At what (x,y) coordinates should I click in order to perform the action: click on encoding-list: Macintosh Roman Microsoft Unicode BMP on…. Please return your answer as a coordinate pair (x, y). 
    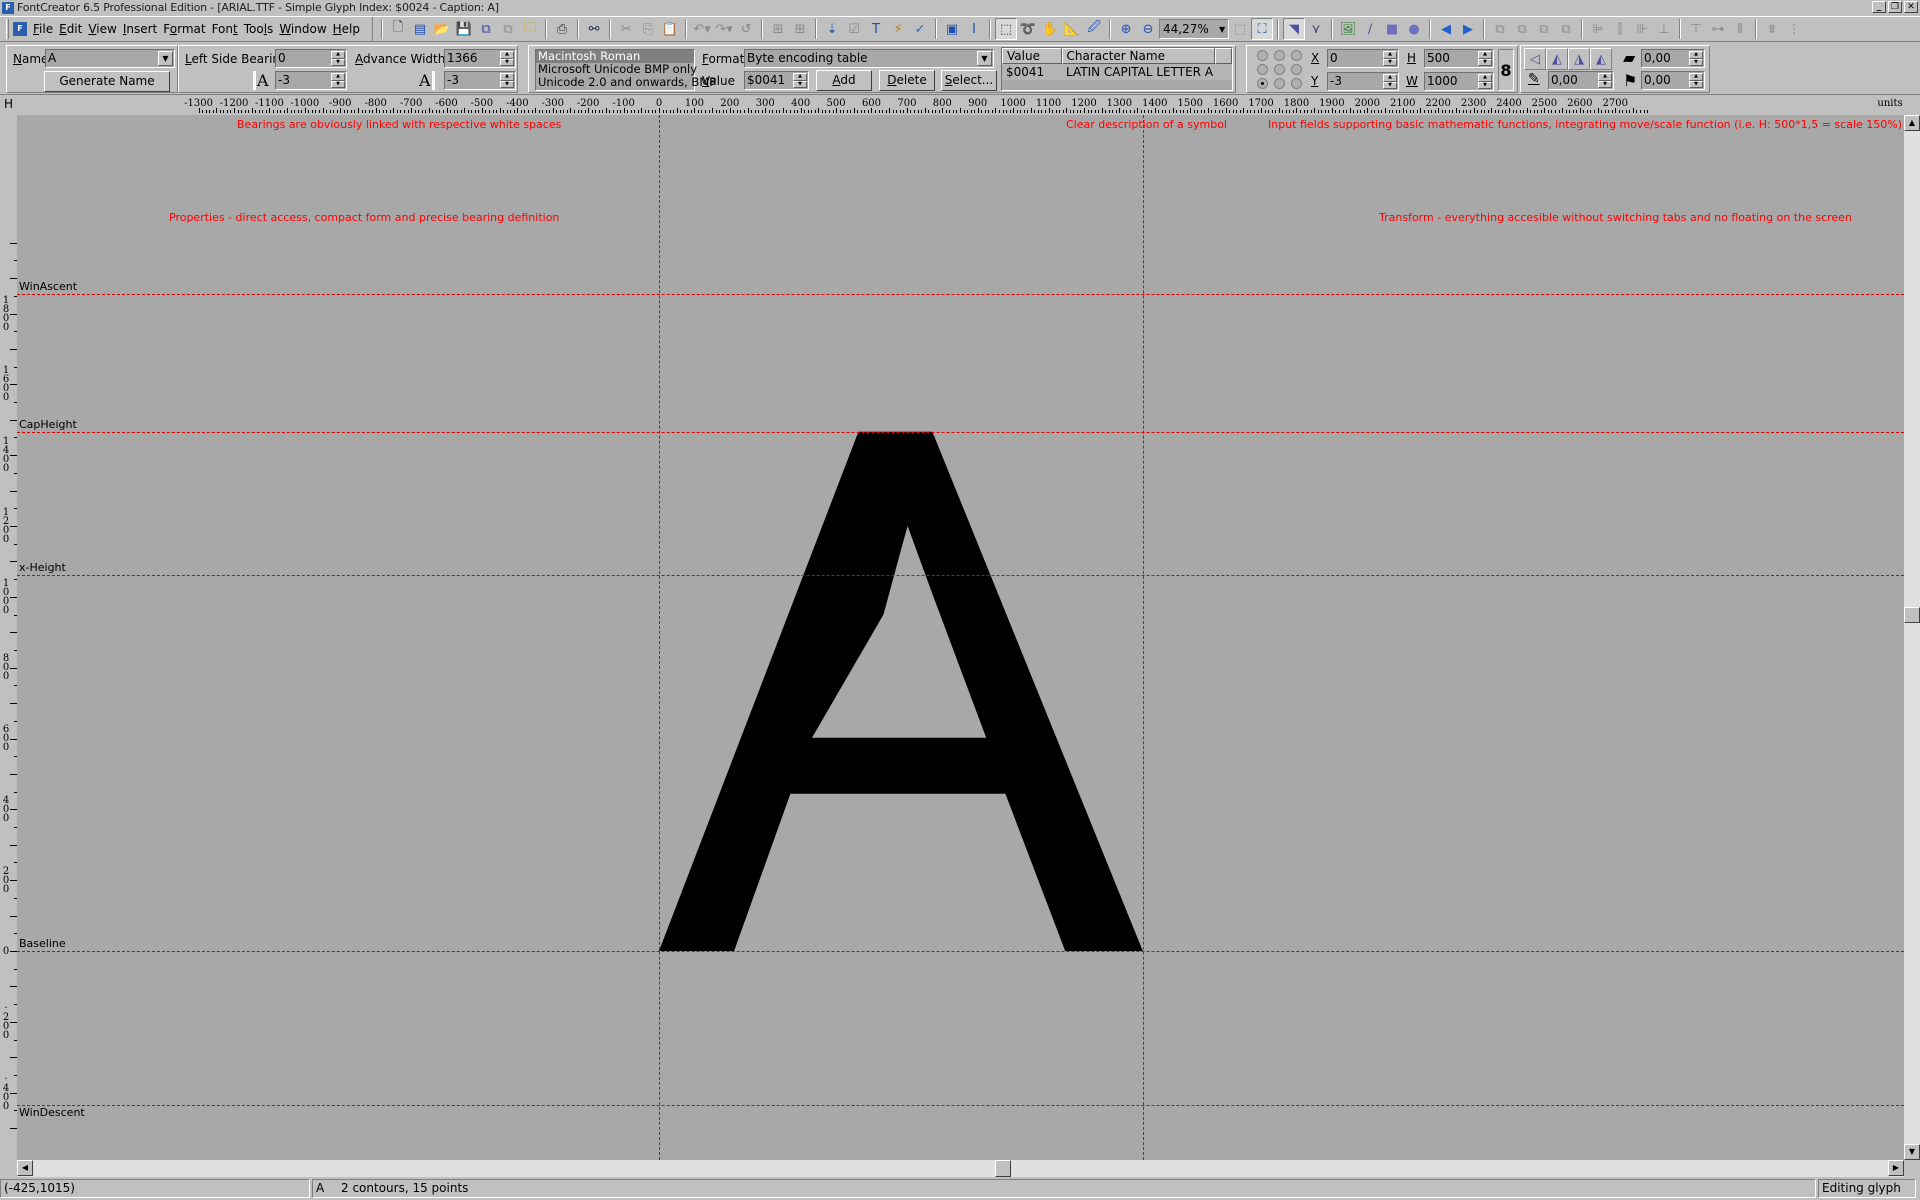
    Looking at the image, I should click on (625, 70).